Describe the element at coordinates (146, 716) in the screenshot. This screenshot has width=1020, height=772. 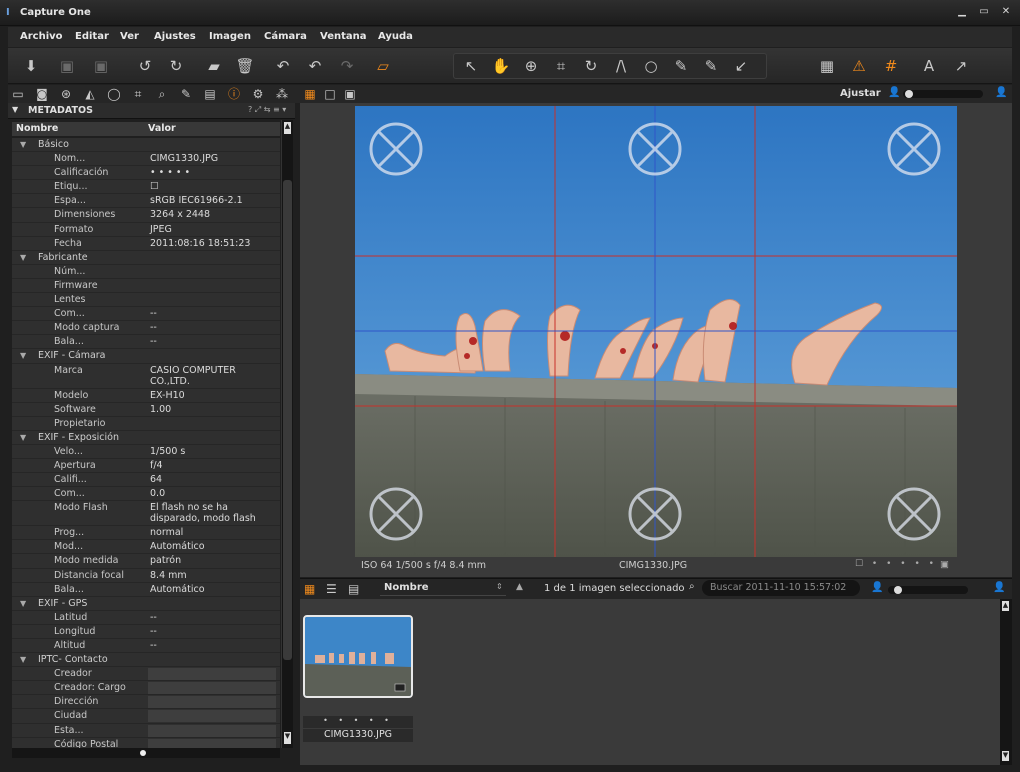
I see `metadata-row: Ciudad` at that location.